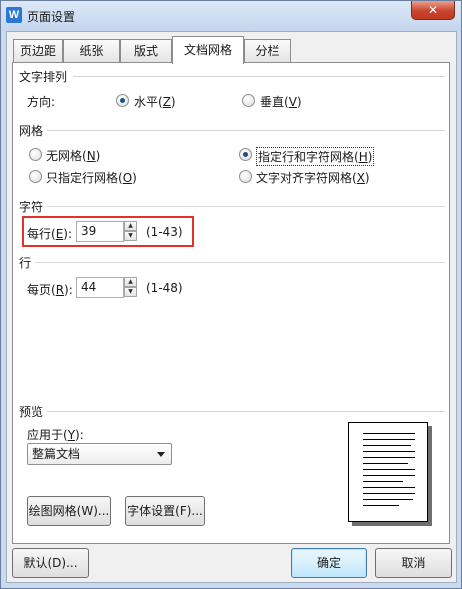  What do you see at coordinates (208, 50) in the screenshot?
I see `tab-document-grid: 文档网格` at bounding box center [208, 50].